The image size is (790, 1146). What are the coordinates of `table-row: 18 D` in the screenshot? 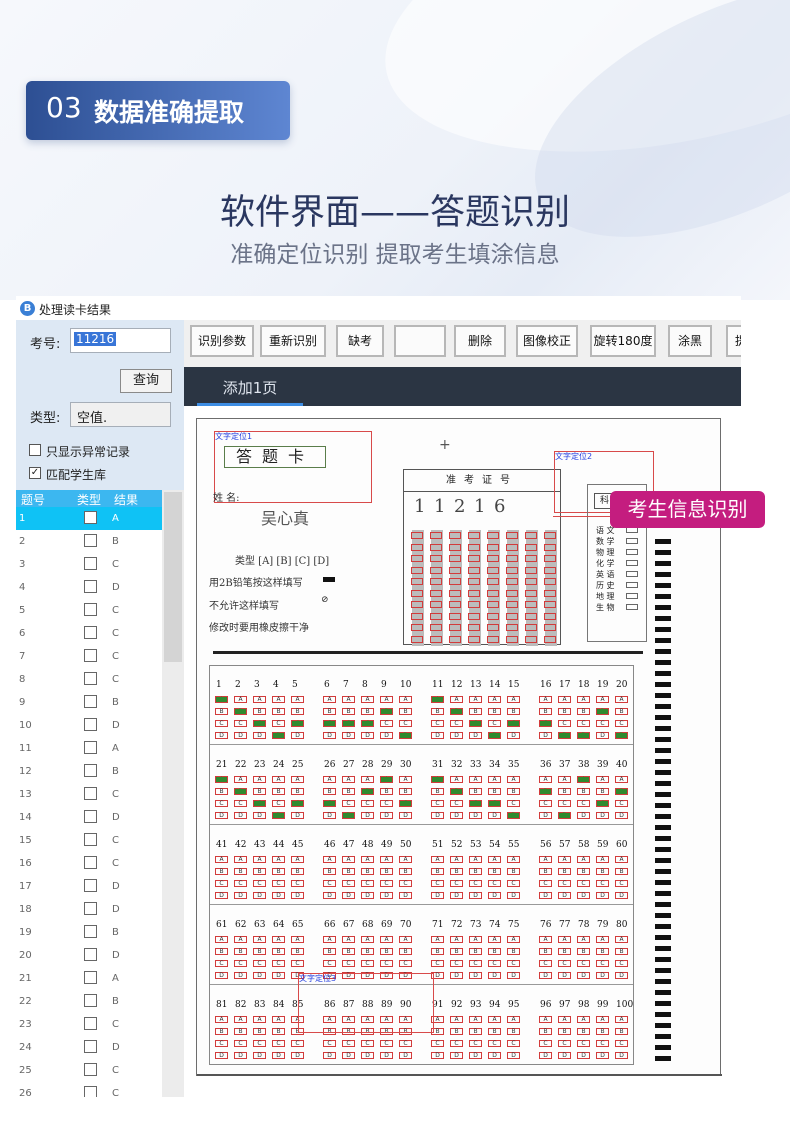 It's located at (89, 909).